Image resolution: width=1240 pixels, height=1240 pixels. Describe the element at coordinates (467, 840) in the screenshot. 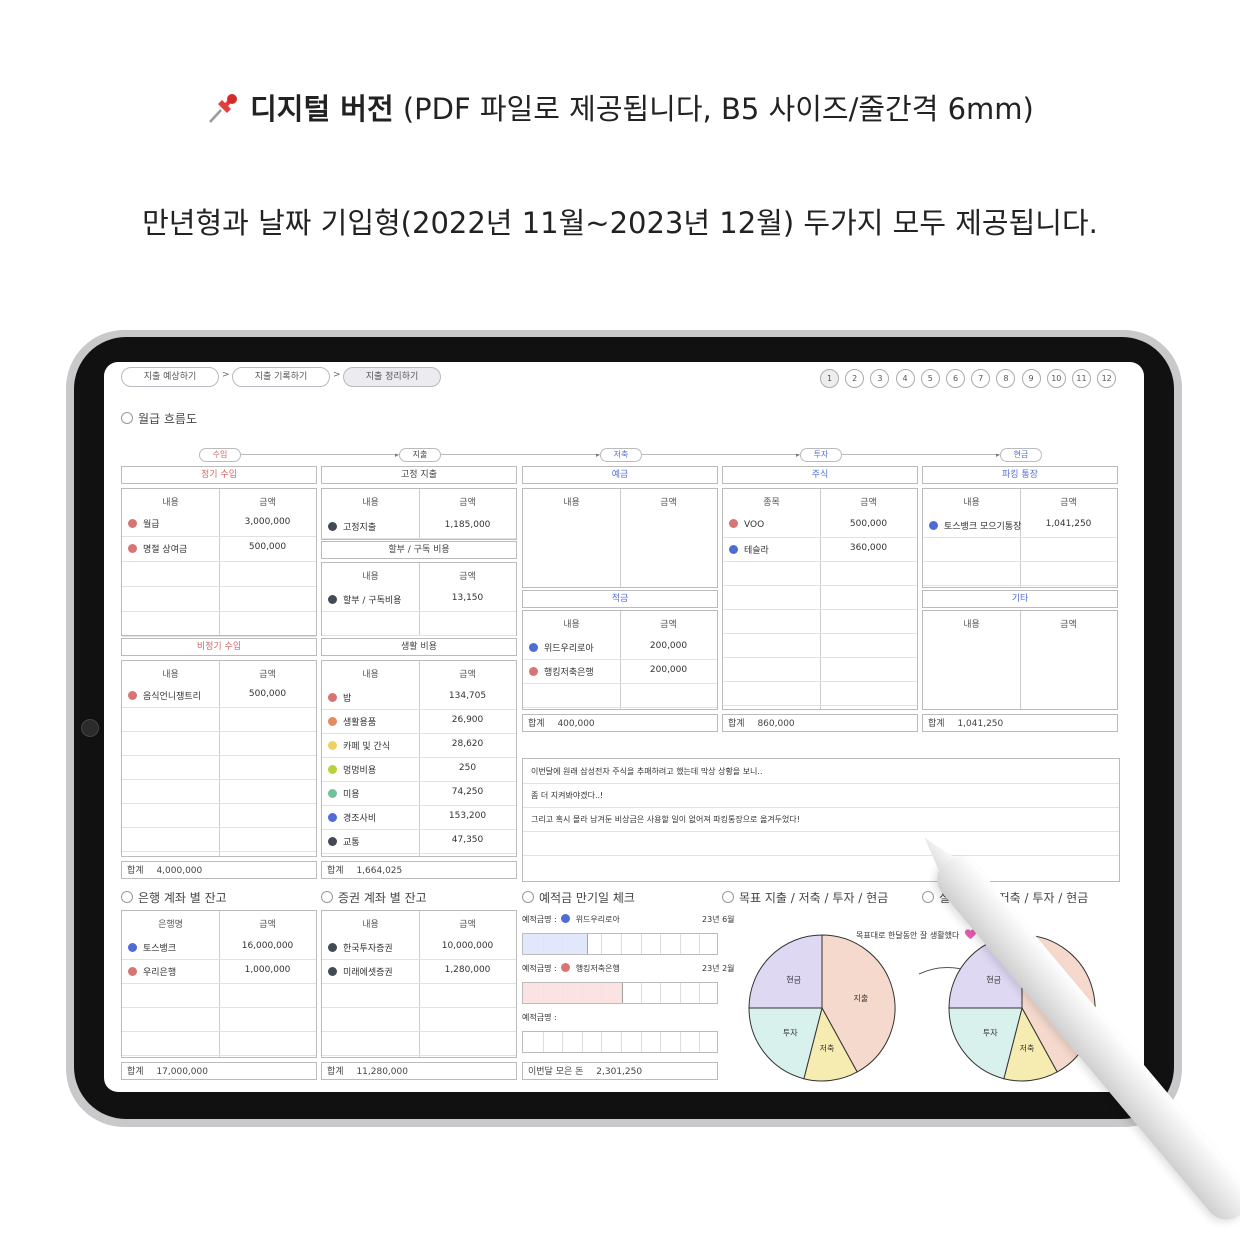

I see `row-amount: 47,350` at that location.